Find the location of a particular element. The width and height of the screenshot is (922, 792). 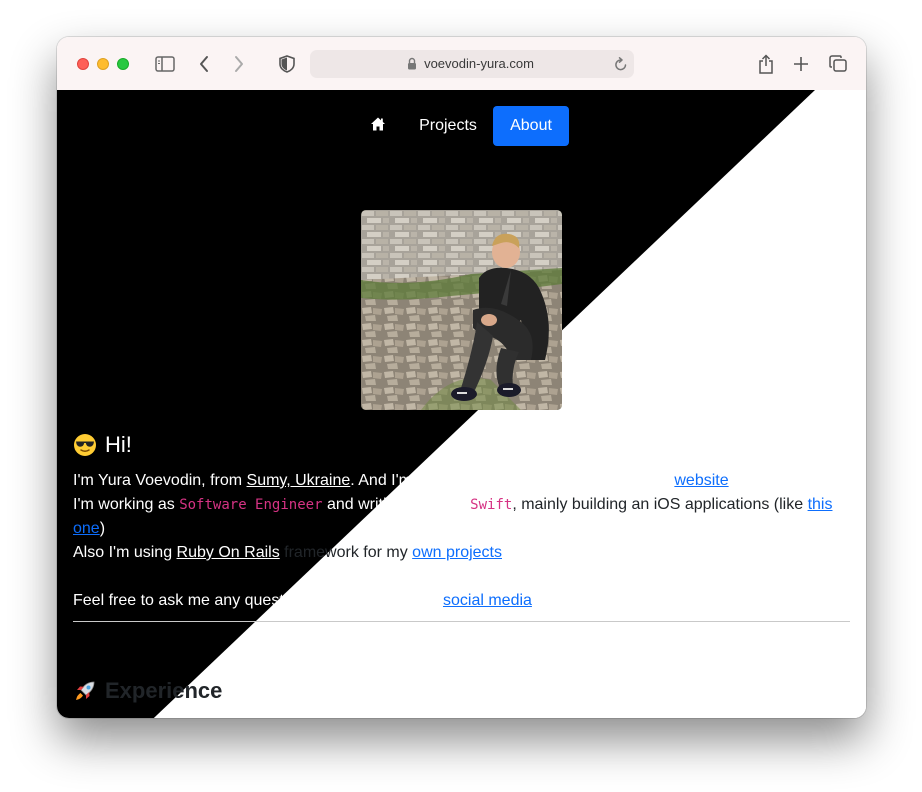

website-link: website is located at coordinates (701, 480).